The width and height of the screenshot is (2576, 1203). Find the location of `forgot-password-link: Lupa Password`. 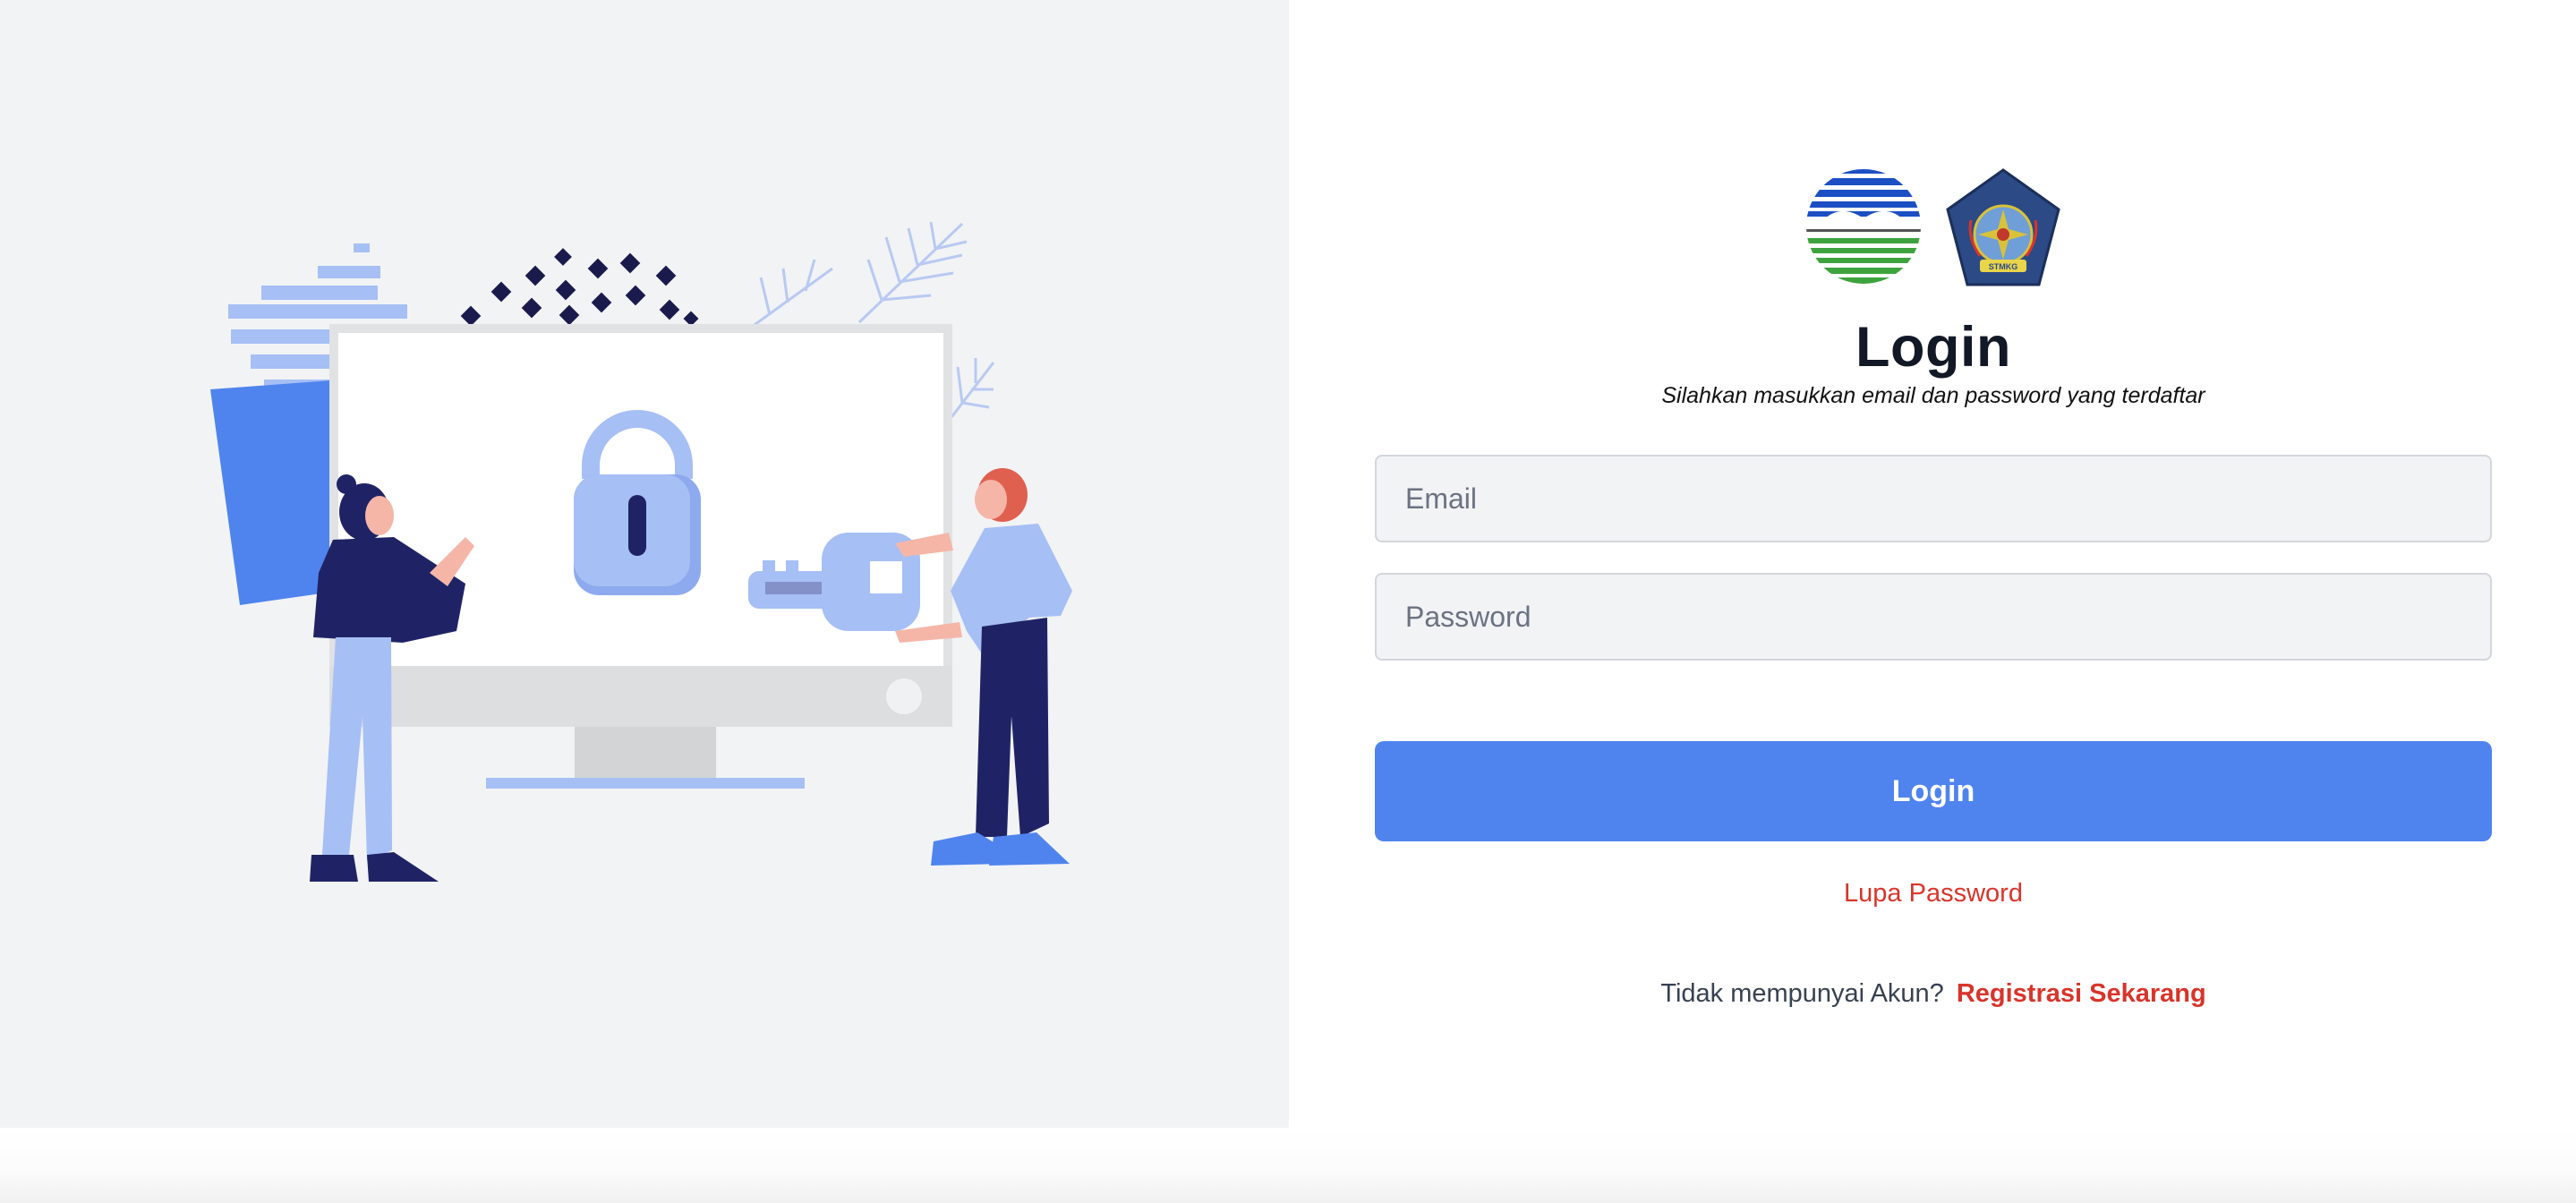

forgot-password-link: Lupa Password is located at coordinates (1933, 893).